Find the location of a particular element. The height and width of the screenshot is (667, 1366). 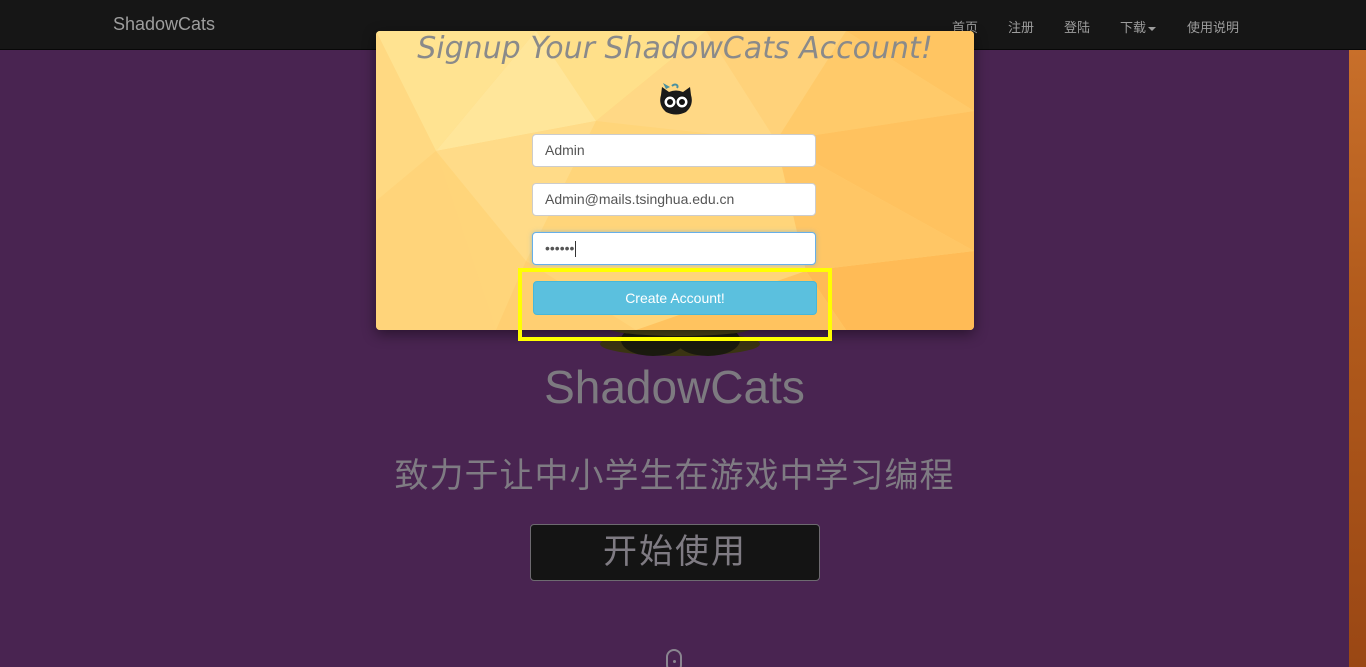

navbar-brand: ShadowCats is located at coordinates (164, 24).